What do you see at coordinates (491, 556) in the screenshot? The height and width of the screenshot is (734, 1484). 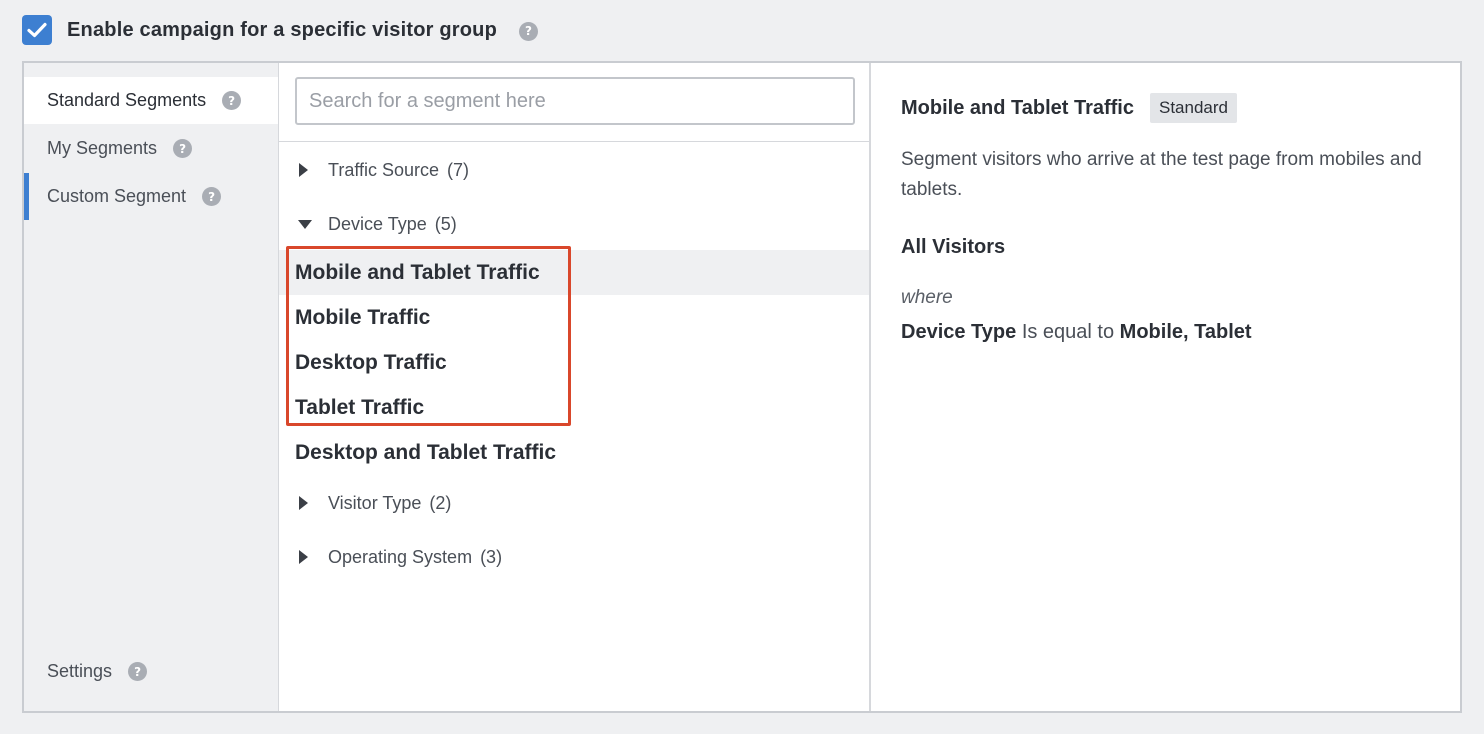 I see `category-count: (3)` at bounding box center [491, 556].